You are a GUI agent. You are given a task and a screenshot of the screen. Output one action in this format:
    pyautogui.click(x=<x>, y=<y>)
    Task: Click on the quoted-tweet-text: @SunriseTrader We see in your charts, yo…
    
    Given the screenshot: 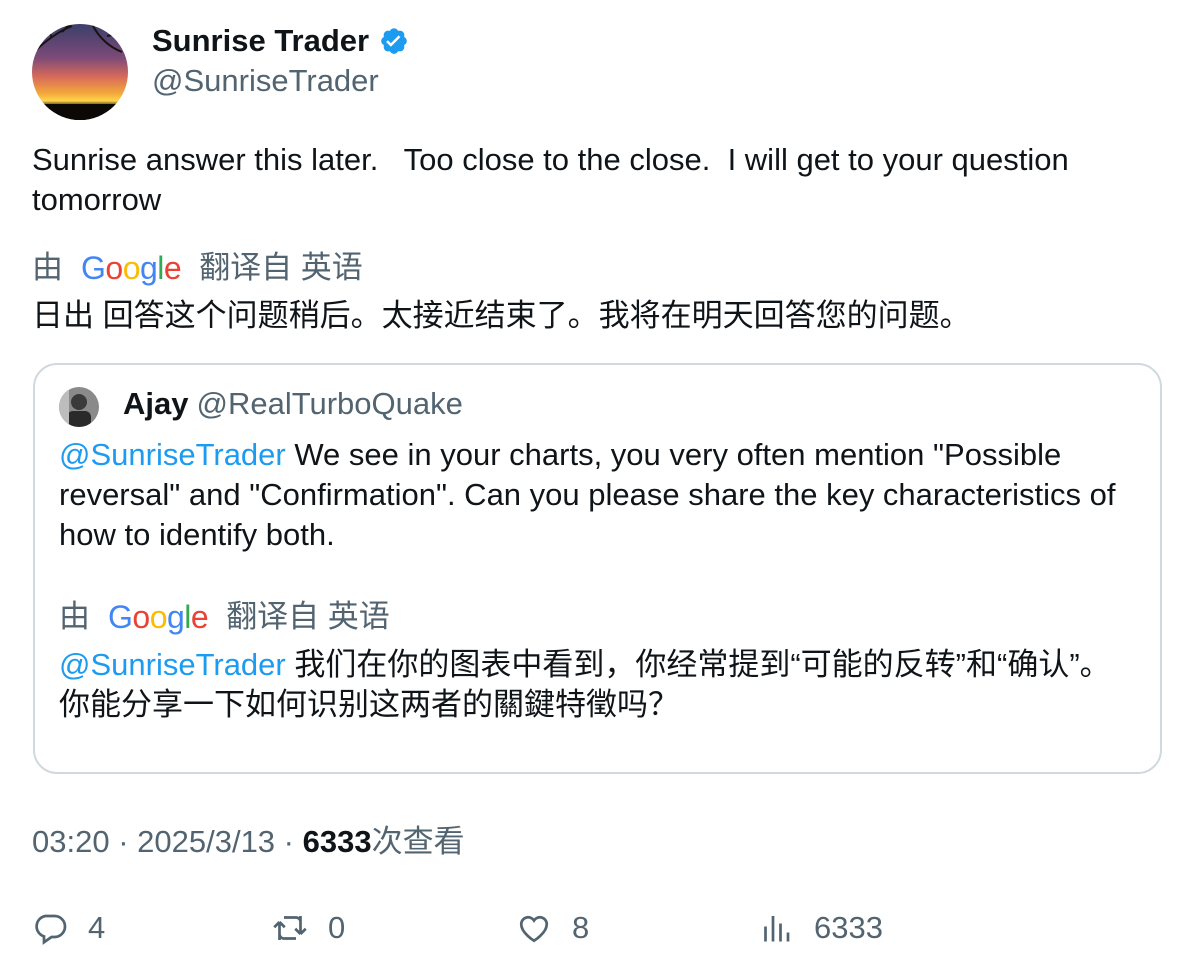 What is the action you would take?
    pyautogui.click(x=599, y=495)
    